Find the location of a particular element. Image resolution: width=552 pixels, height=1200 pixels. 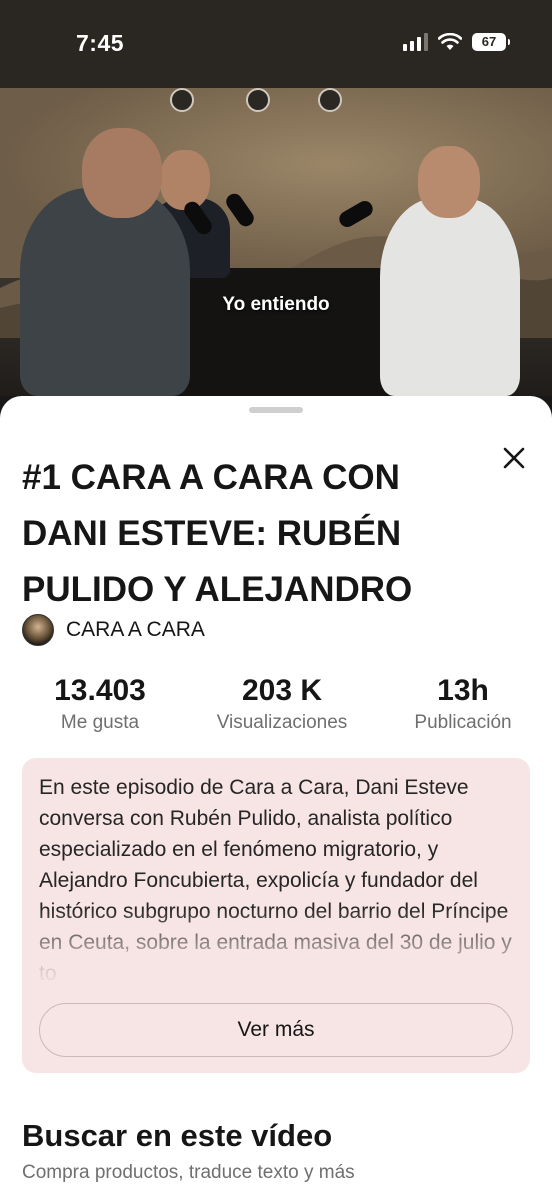

stat-value: 13.403 is located at coordinates (100, 690).